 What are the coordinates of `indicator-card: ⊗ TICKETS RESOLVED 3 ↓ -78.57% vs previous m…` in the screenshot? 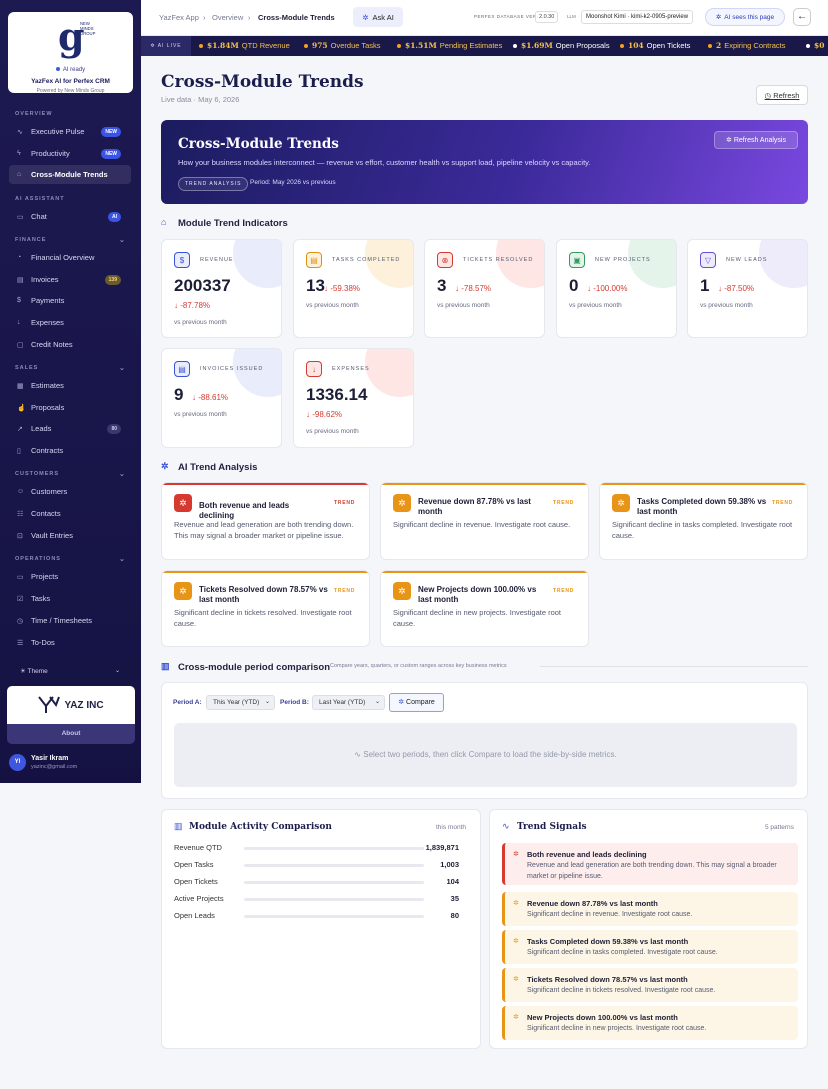 It's located at (484, 288).